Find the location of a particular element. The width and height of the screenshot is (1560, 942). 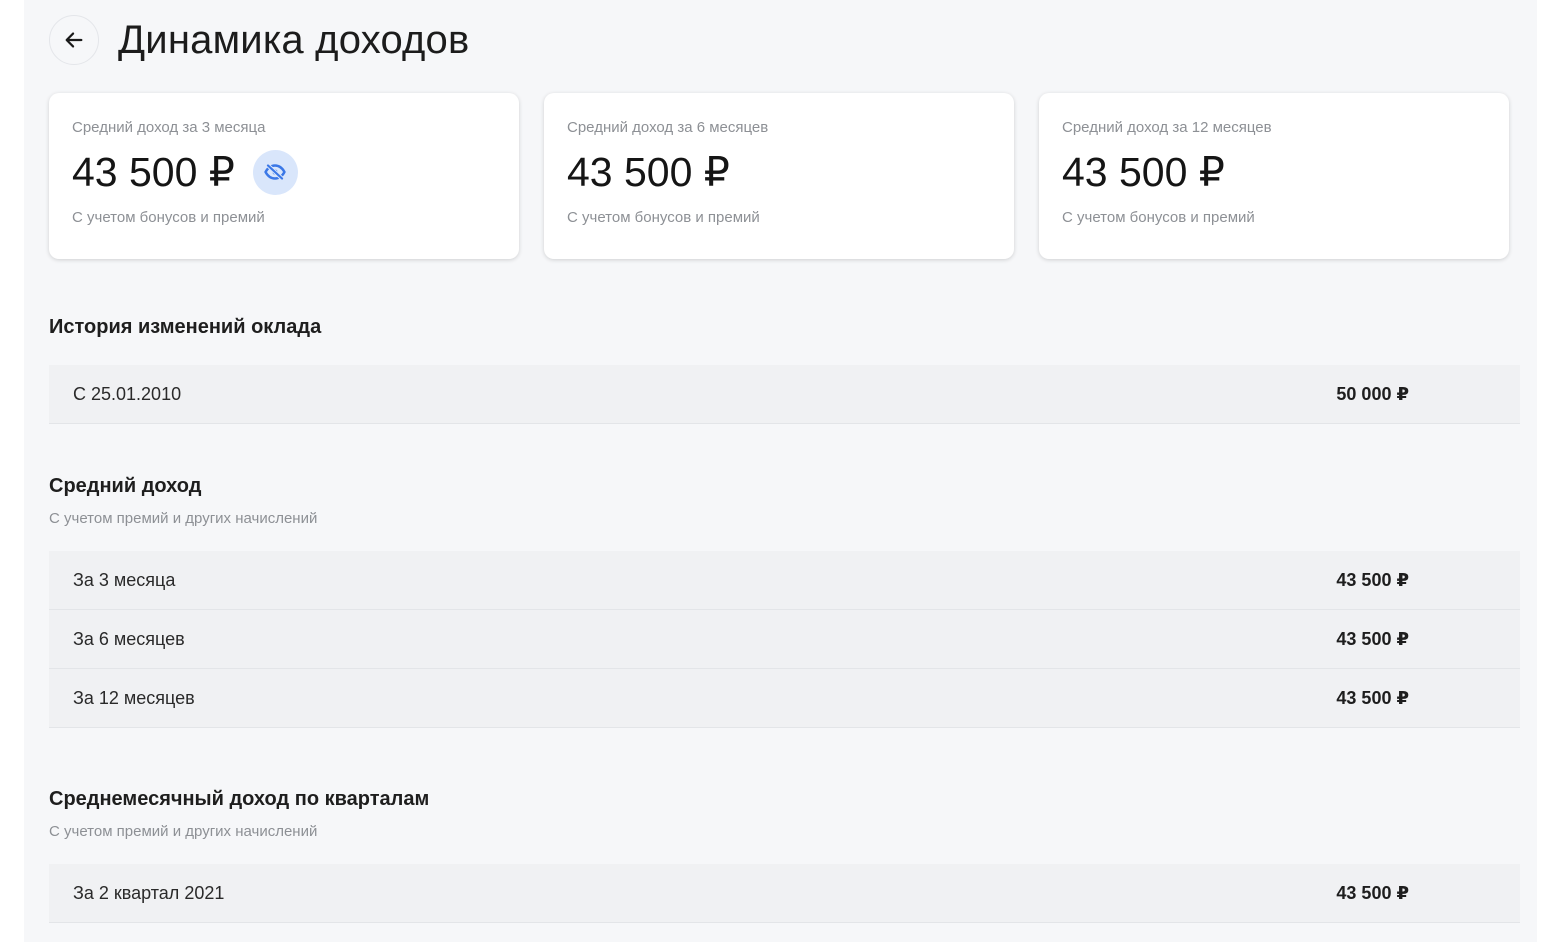

list-item: С 25.01.2010 50 000 ₽ is located at coordinates (784, 394).